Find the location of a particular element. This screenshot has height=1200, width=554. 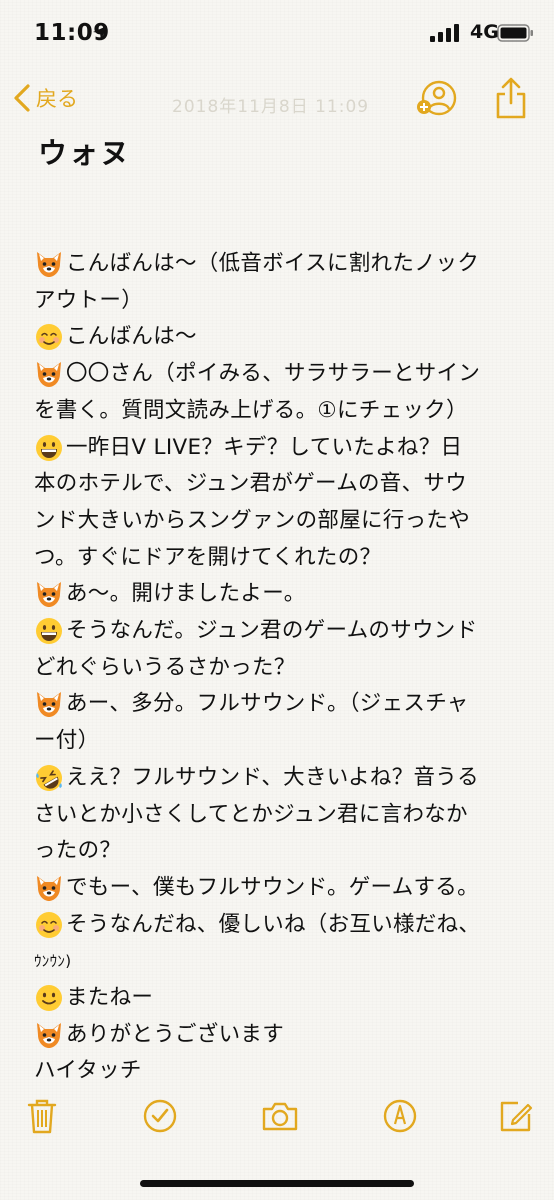

note-line-text: つ。すぐにドアを開けてくれたの？ is located at coordinates (208, 557).